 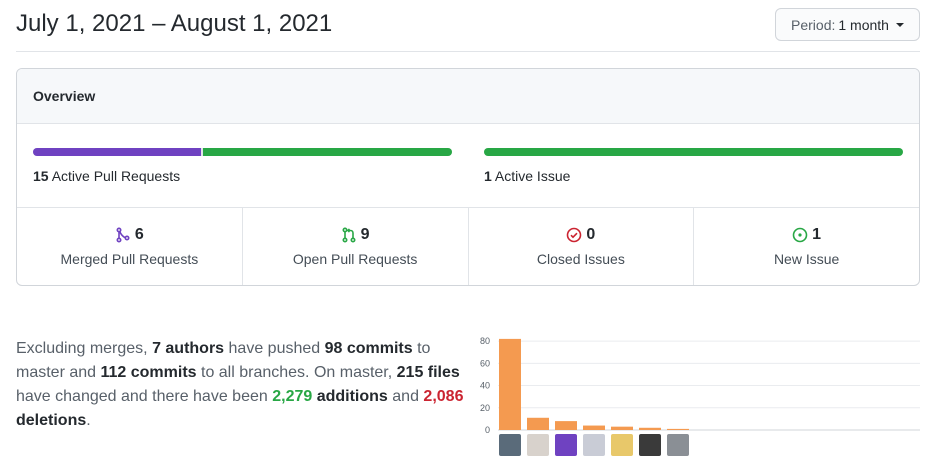 I want to click on chart-svg: 0 20 40 60 80, so click(x=700, y=396).